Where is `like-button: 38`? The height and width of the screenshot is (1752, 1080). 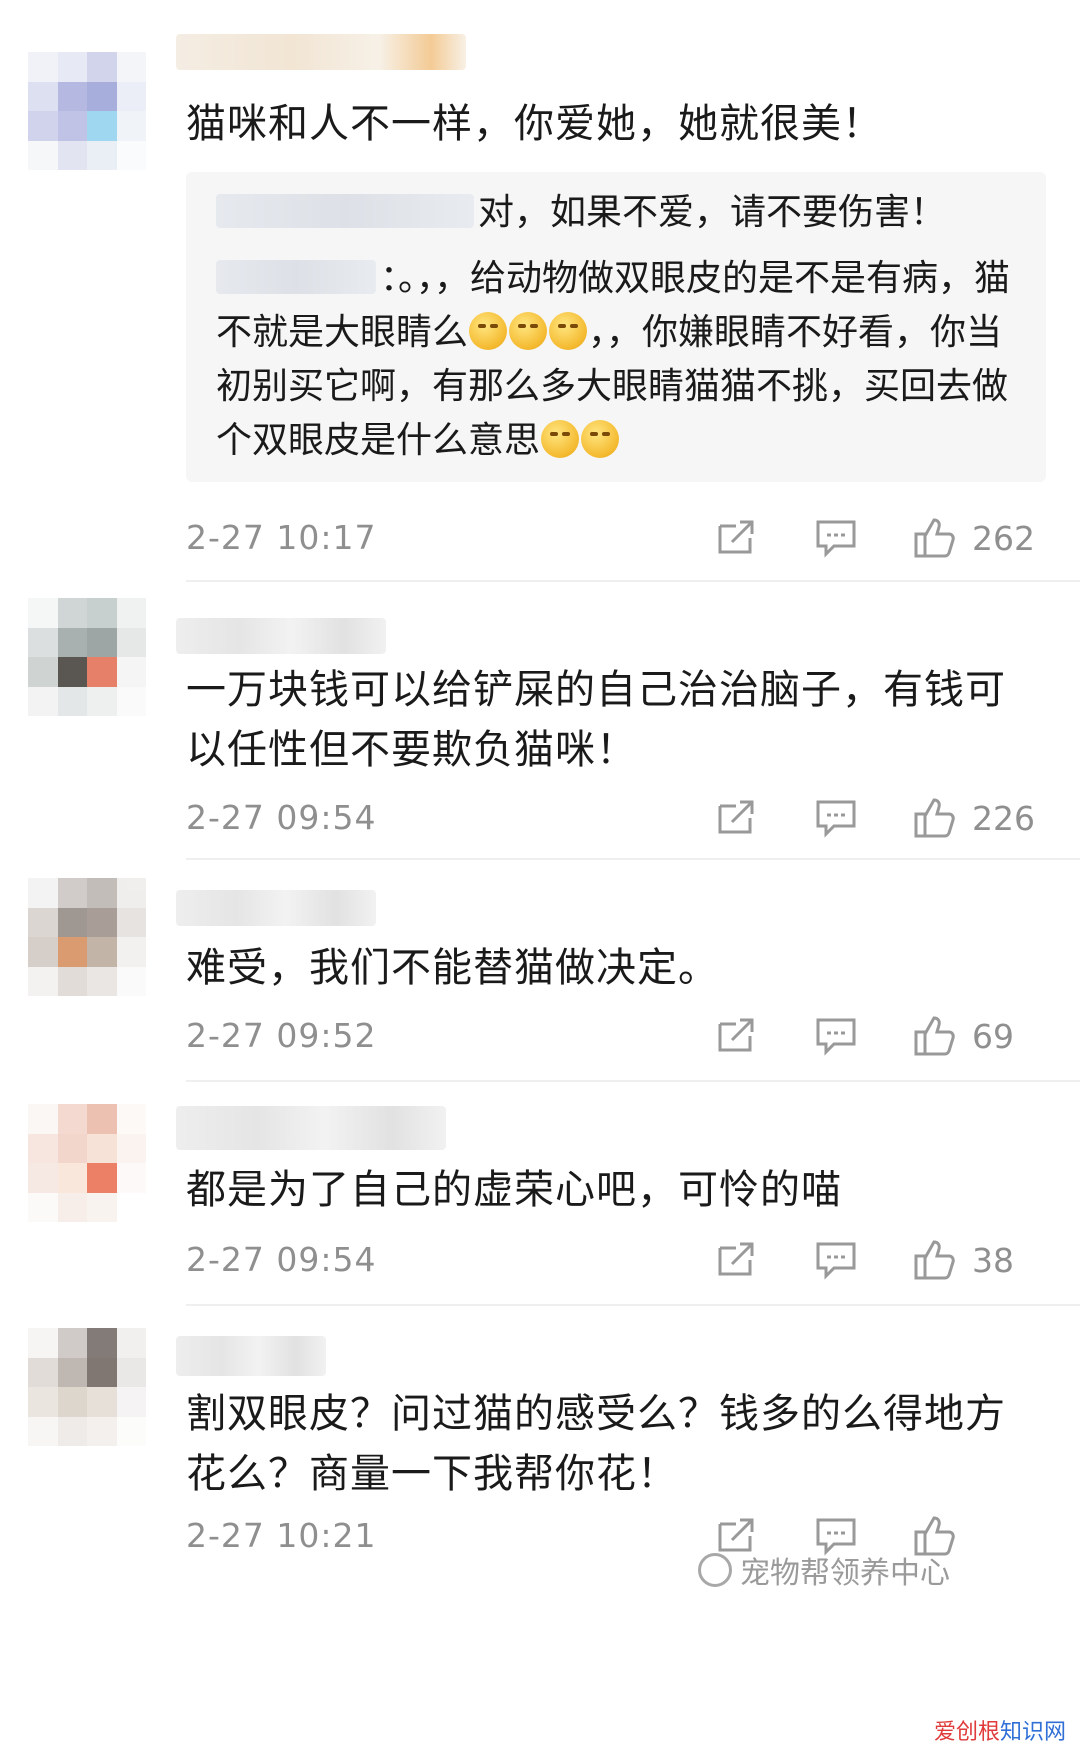 like-button: 38 is located at coordinates (966, 1260).